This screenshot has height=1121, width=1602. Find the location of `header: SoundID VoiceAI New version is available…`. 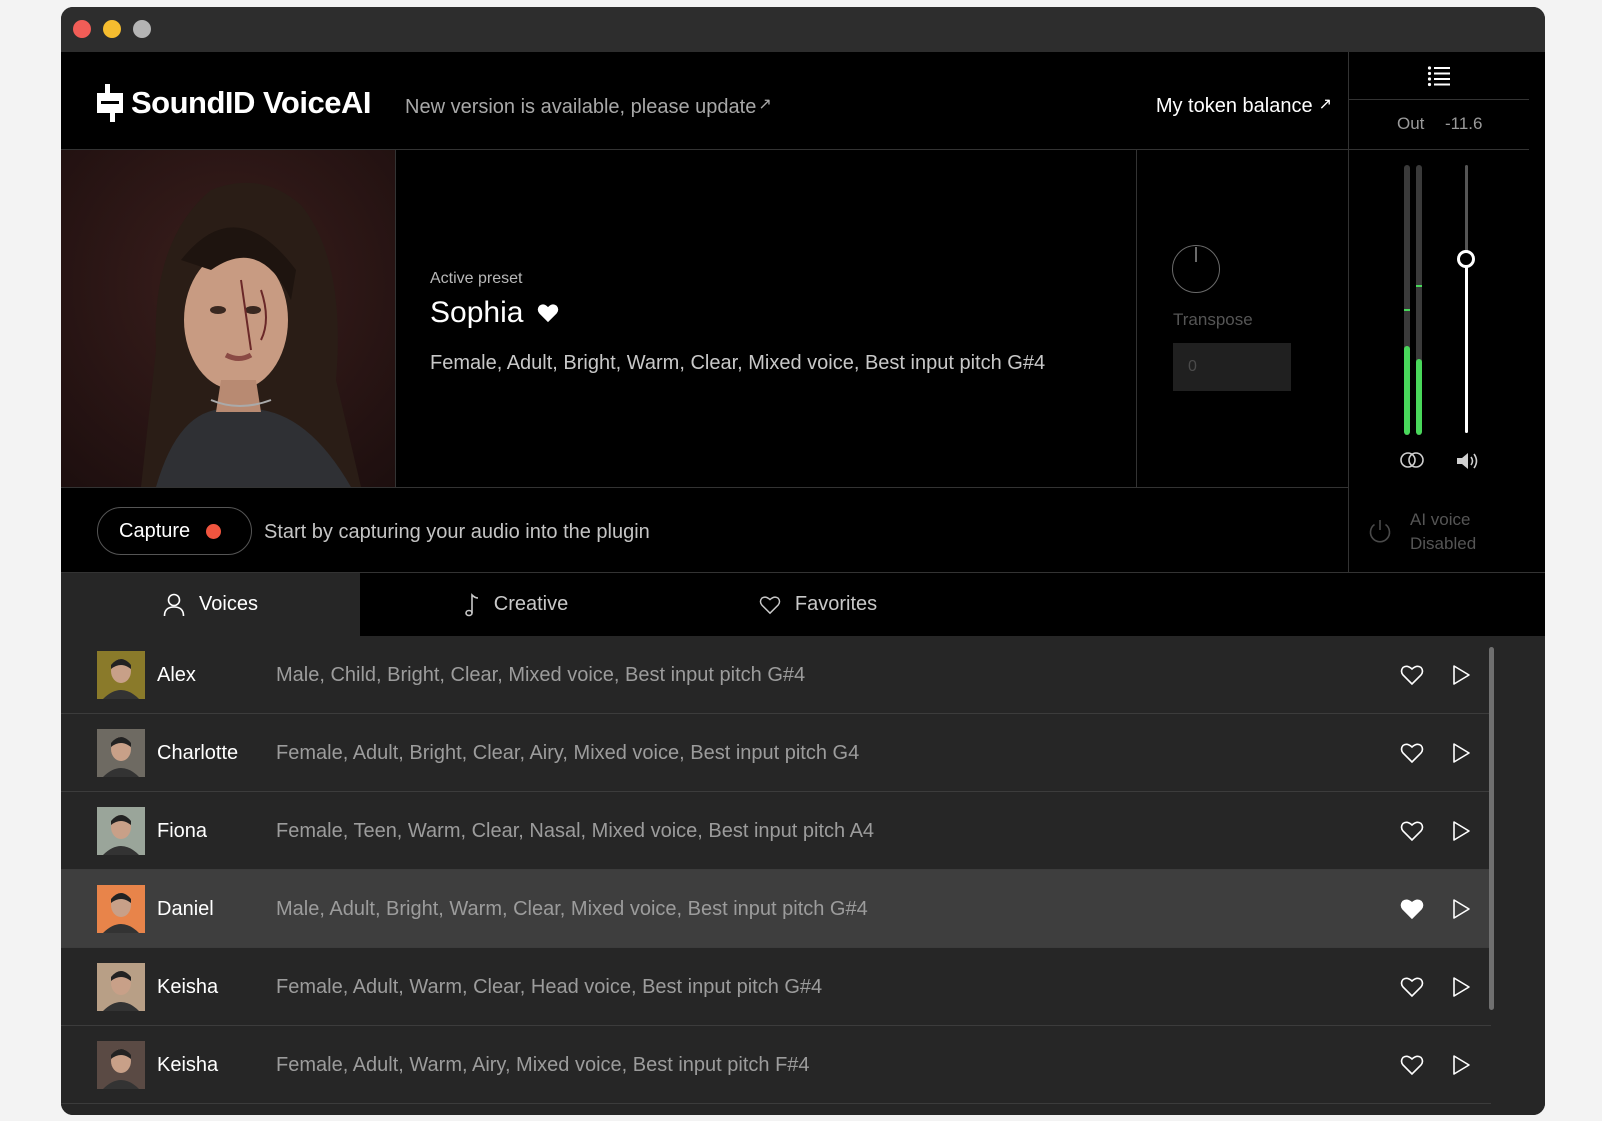

header: SoundID VoiceAI New version is available… is located at coordinates (704, 101).